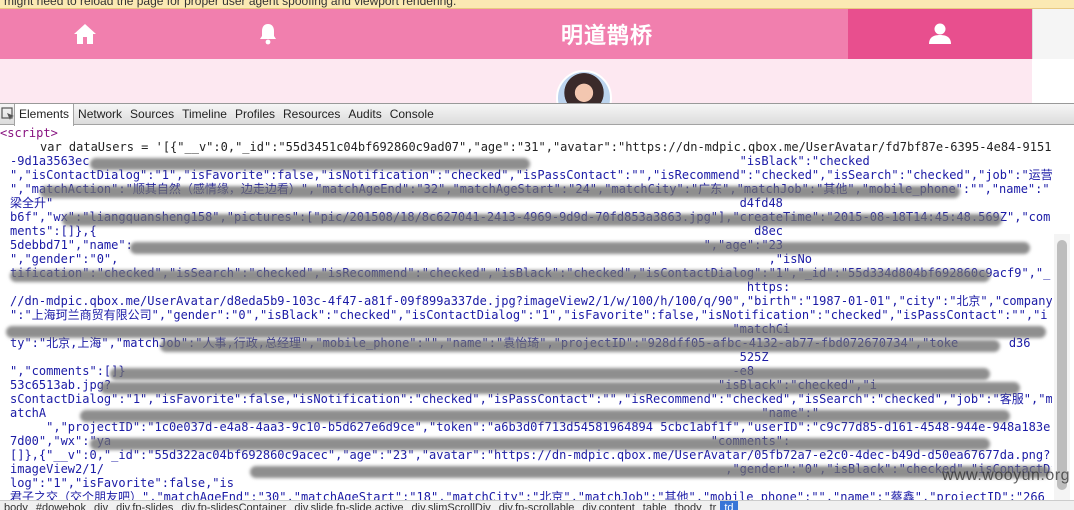 The width and height of the screenshot is (1074, 510). I want to click on breadcrumb-item: div.fp-scrollable, so click(537, 505).